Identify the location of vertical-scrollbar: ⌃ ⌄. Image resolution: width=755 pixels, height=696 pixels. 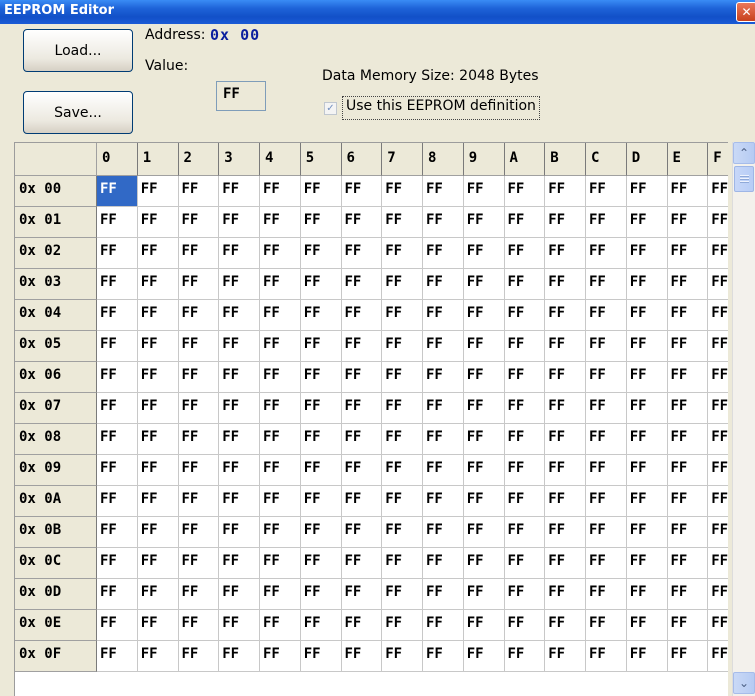
(743, 419).